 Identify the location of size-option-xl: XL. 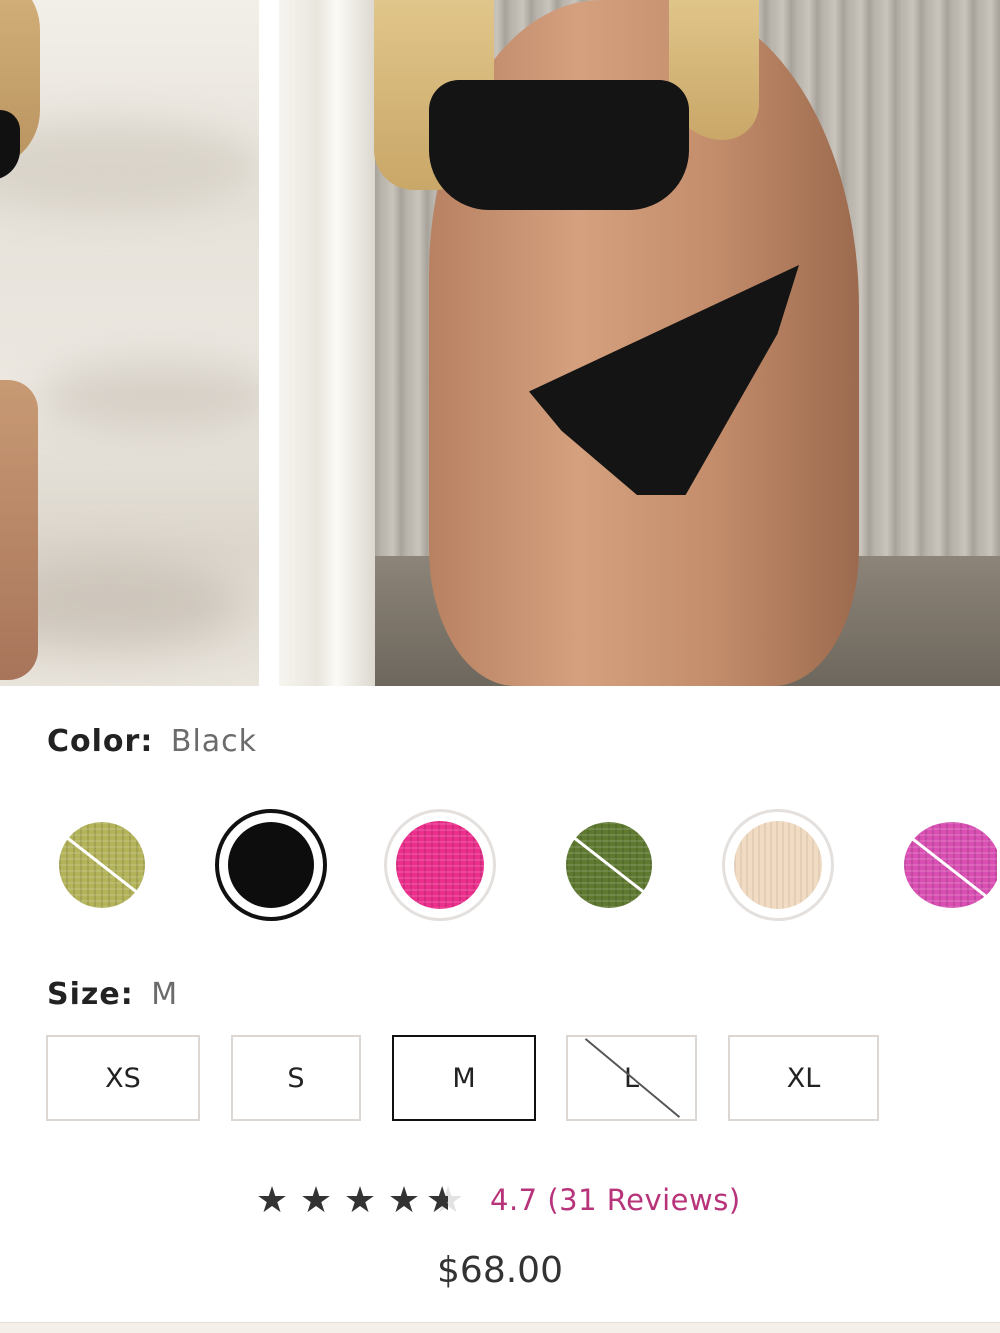
(803, 1078).